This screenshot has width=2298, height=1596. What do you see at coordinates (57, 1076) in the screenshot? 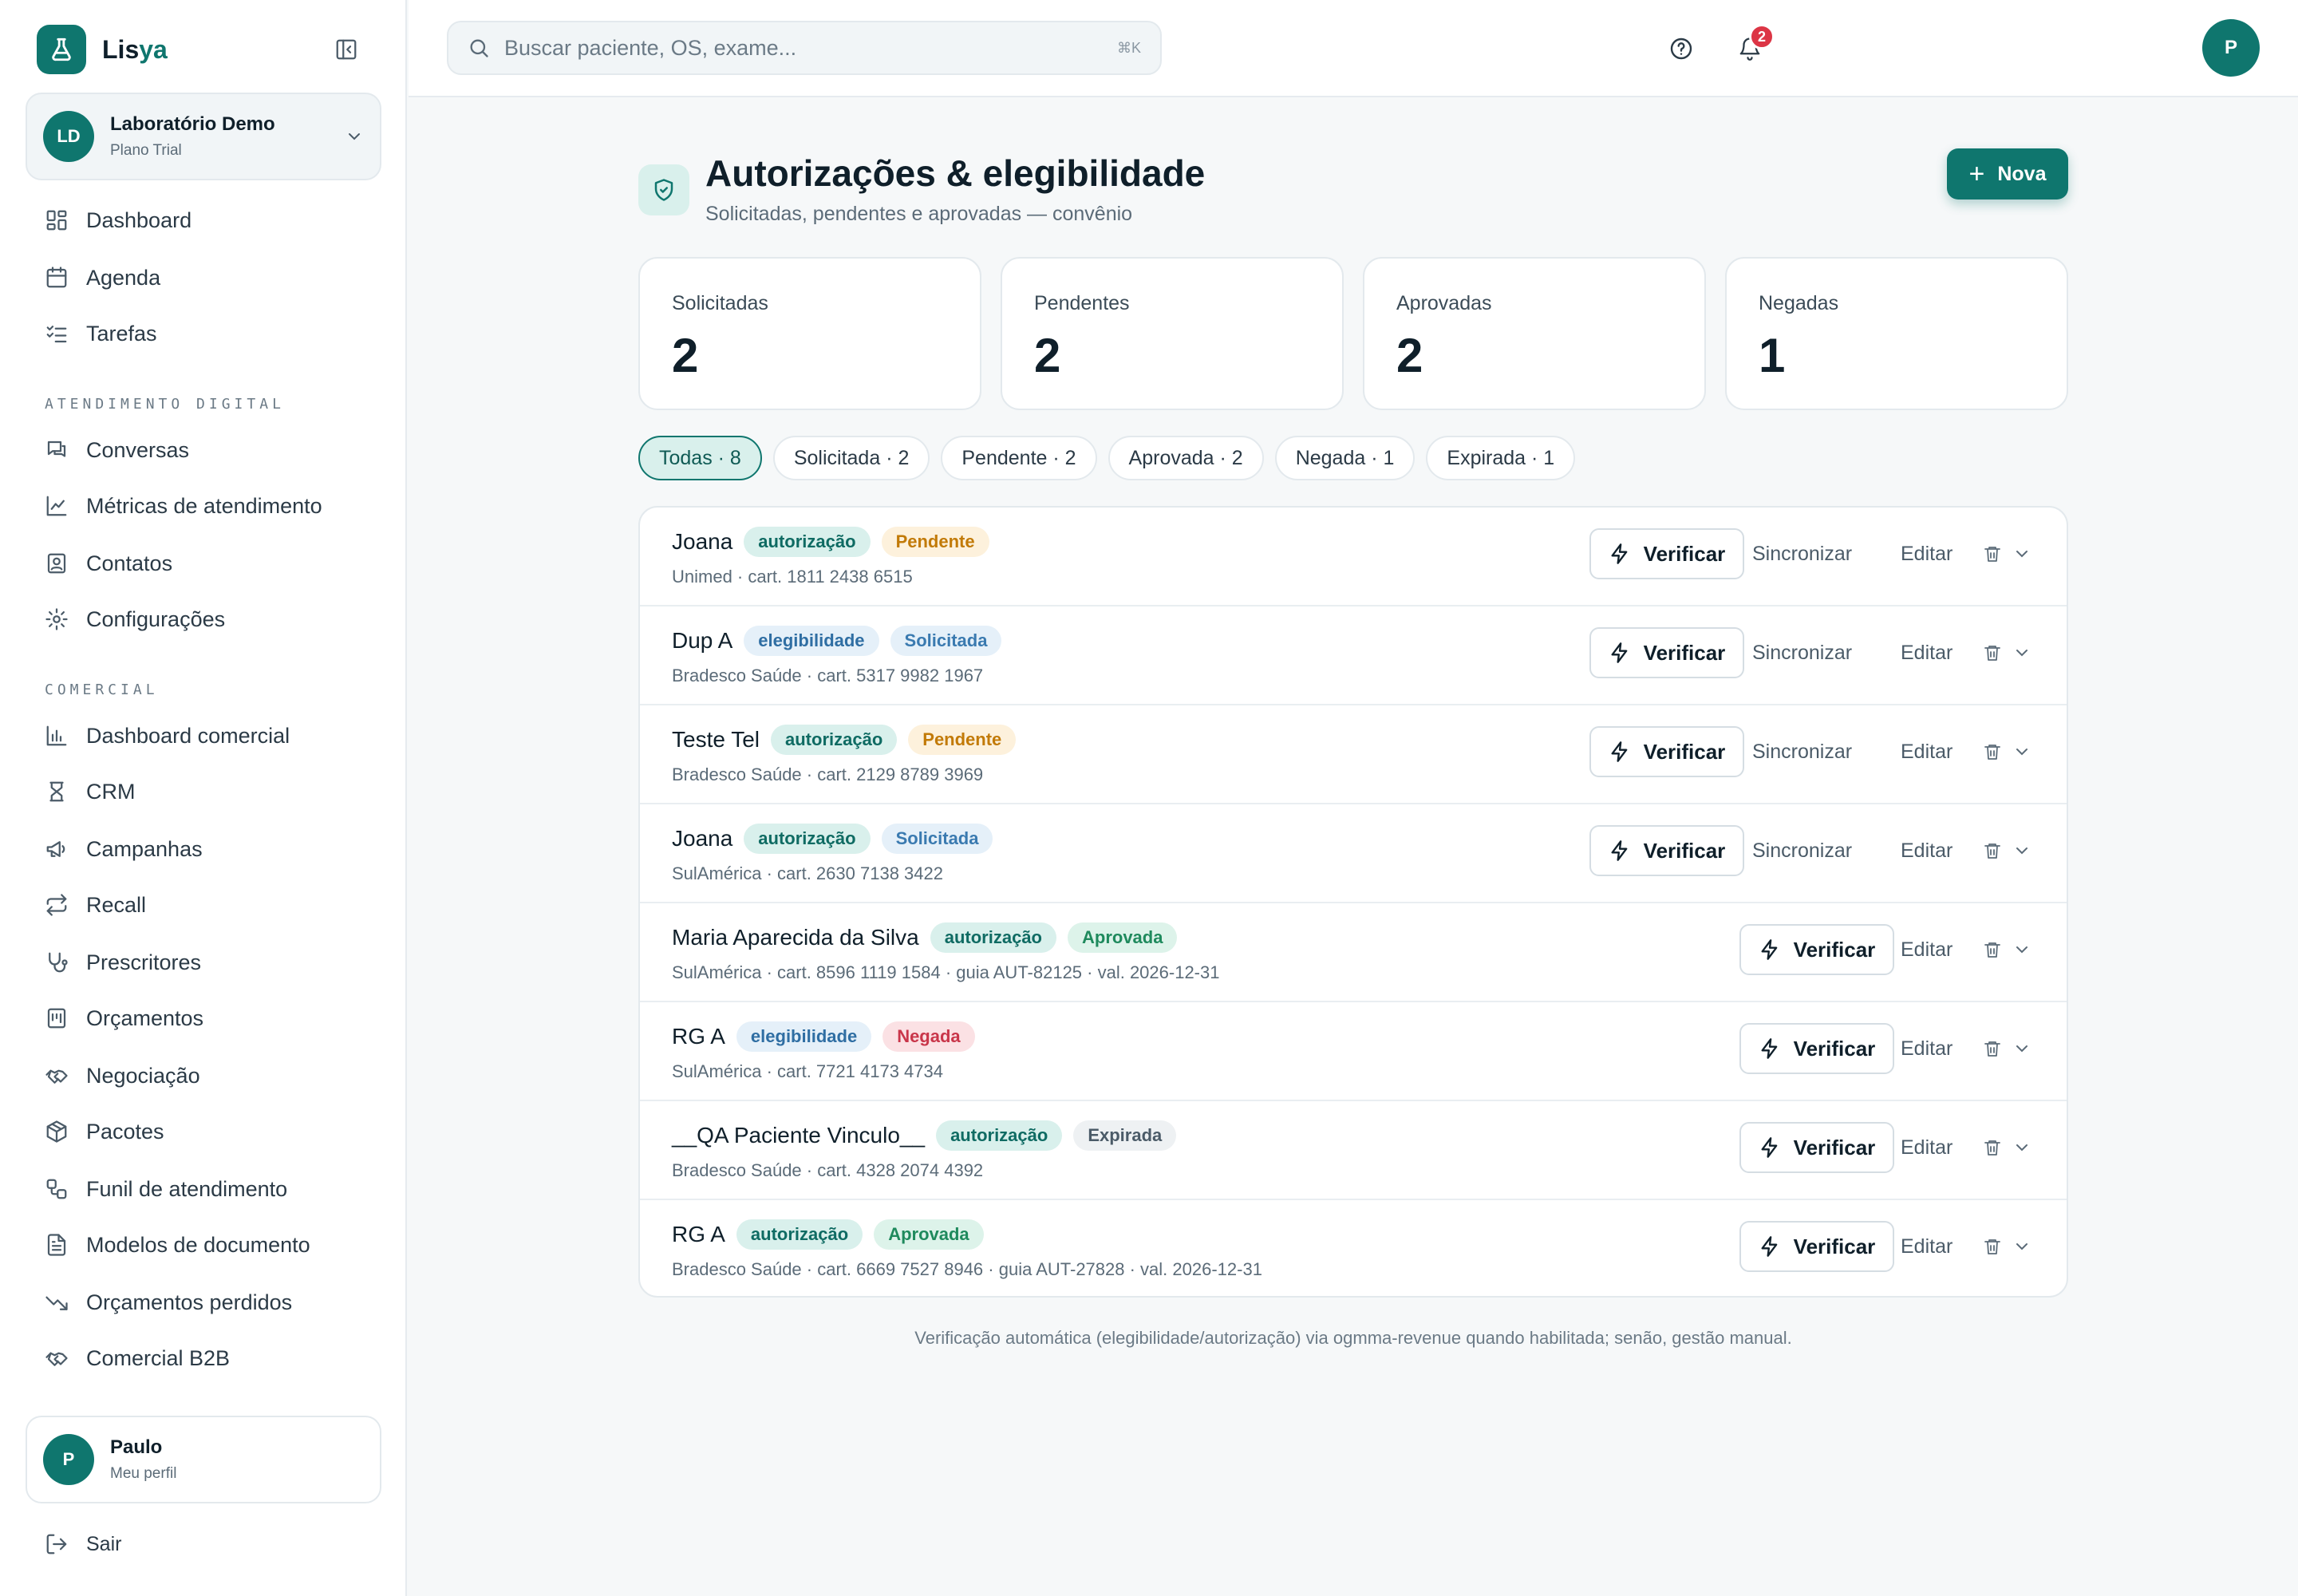
I see `handshake-icon` at bounding box center [57, 1076].